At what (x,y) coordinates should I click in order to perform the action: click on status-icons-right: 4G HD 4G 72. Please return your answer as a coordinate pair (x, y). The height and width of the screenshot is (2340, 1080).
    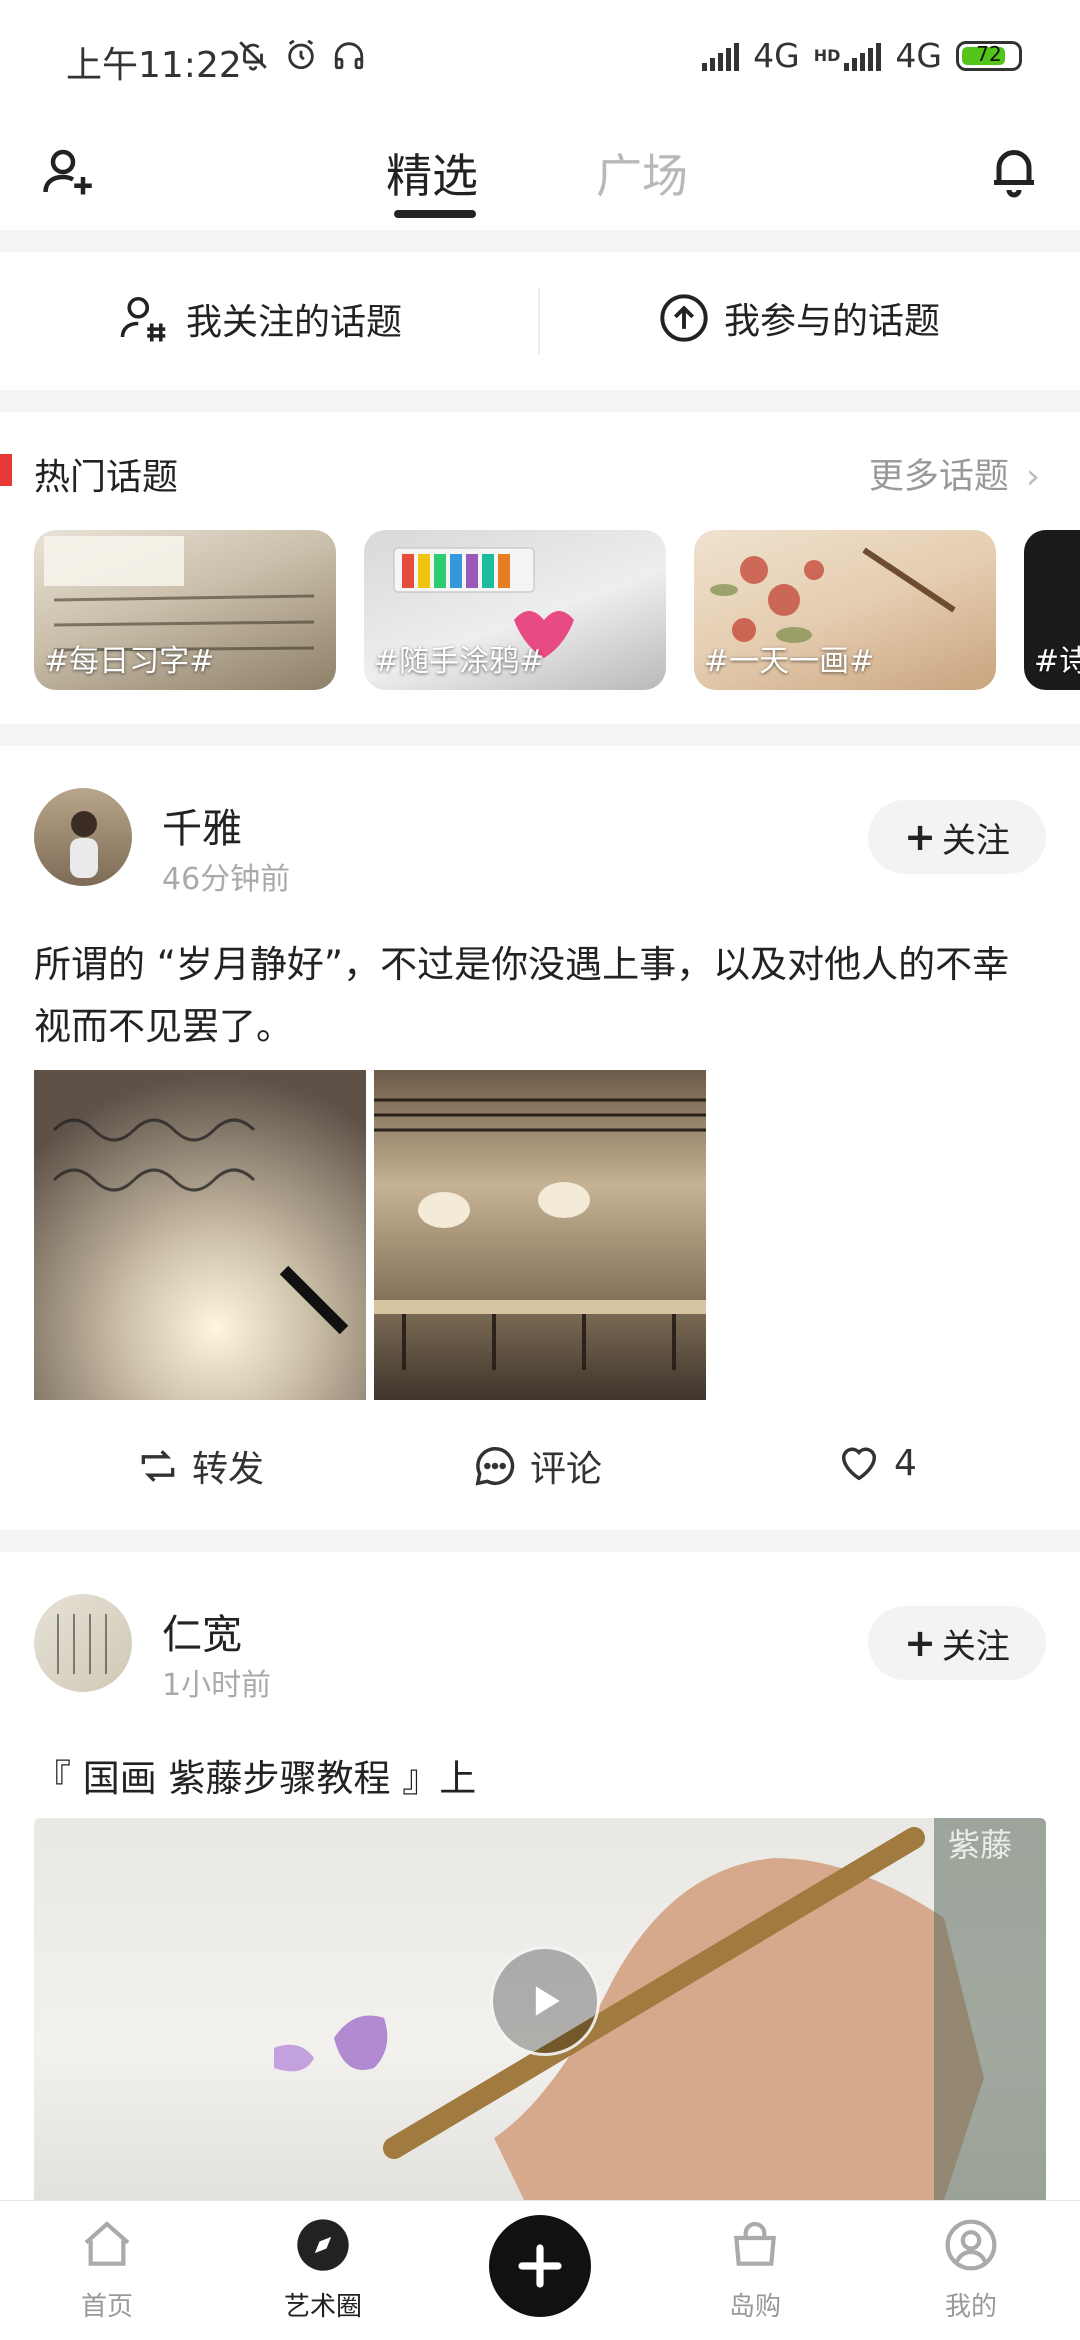
    Looking at the image, I should click on (862, 55).